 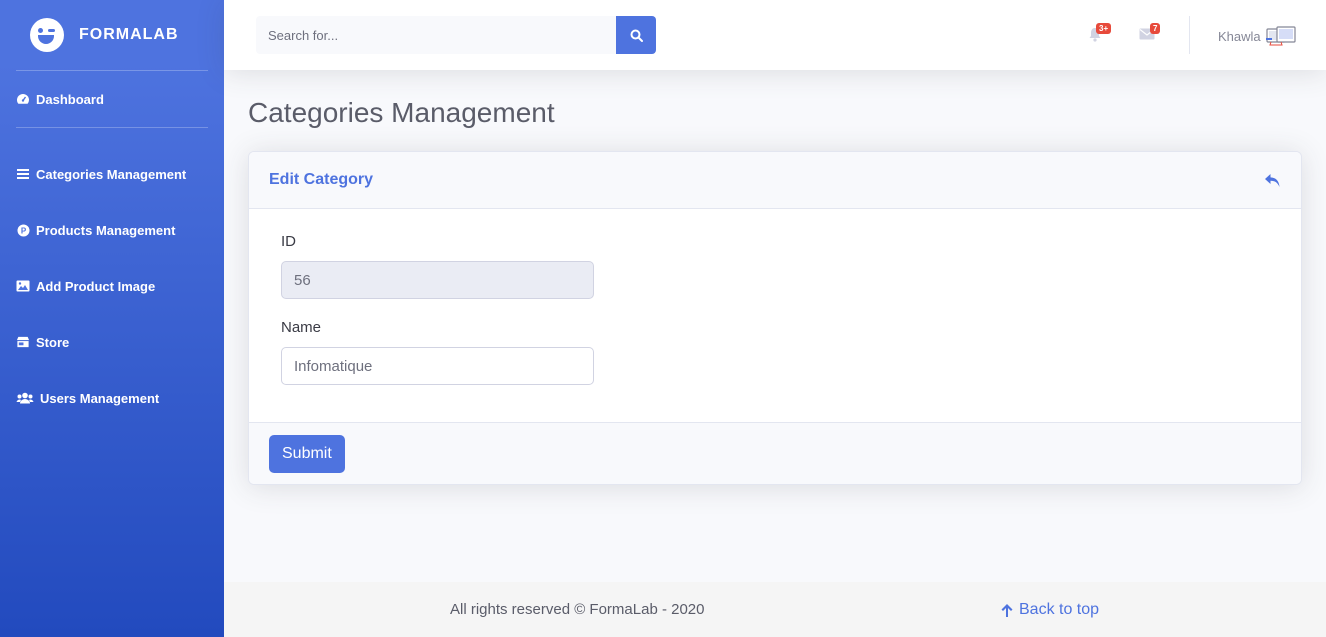 What do you see at coordinates (301, 327) in the screenshot?
I see `name-label: Name` at bounding box center [301, 327].